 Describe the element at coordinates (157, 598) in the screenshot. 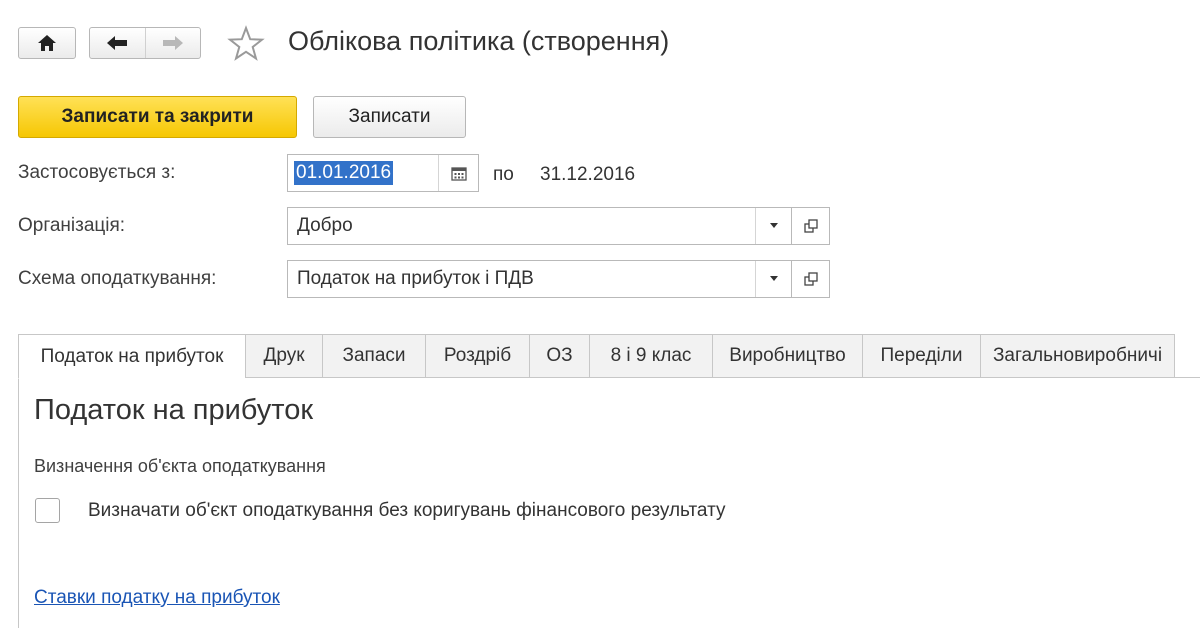

I see `income-tax-rates-link: Ставки податку на прибуток` at that location.